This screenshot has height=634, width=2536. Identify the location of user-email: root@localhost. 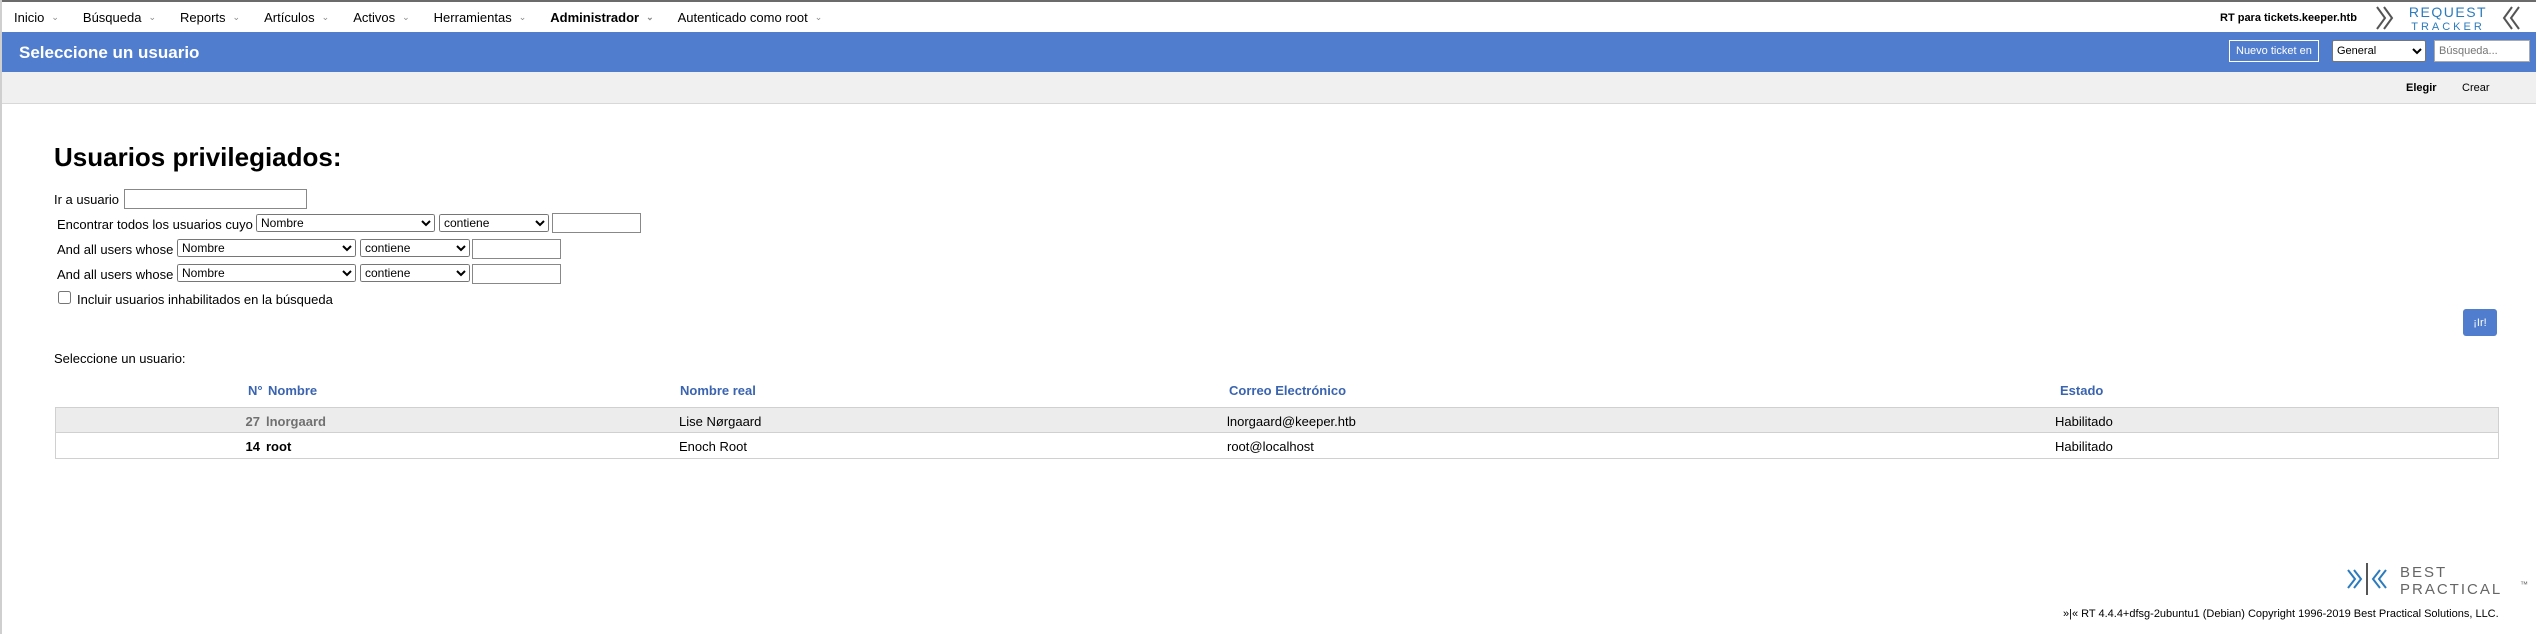
(1270, 446).